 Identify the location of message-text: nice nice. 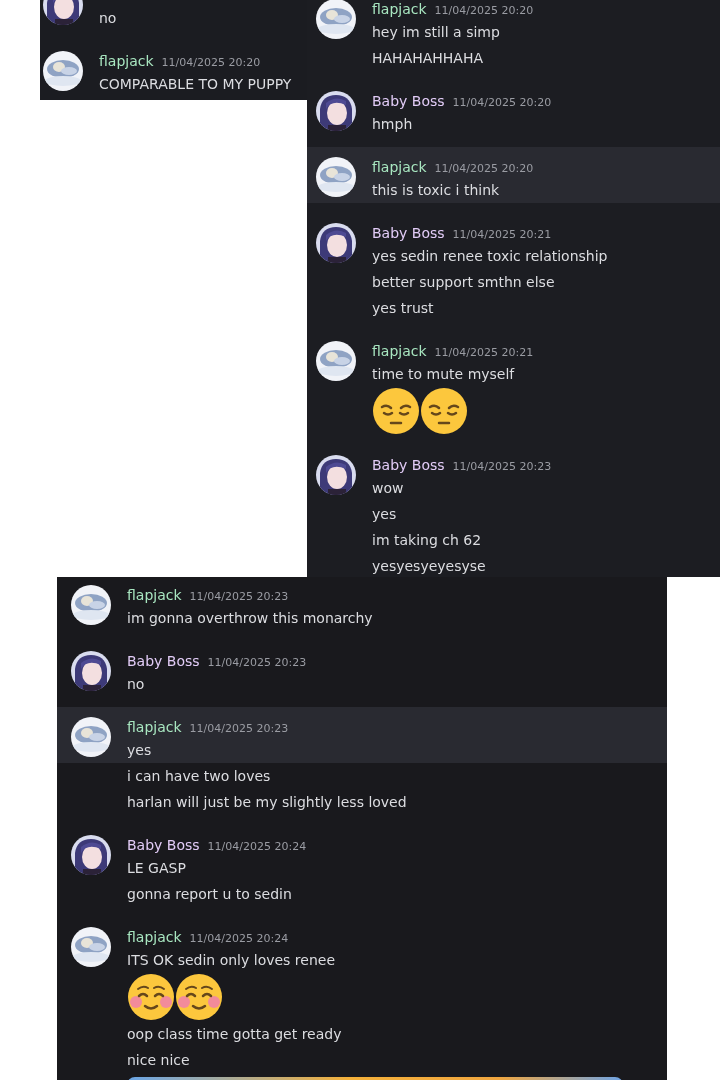
(159, 1060).